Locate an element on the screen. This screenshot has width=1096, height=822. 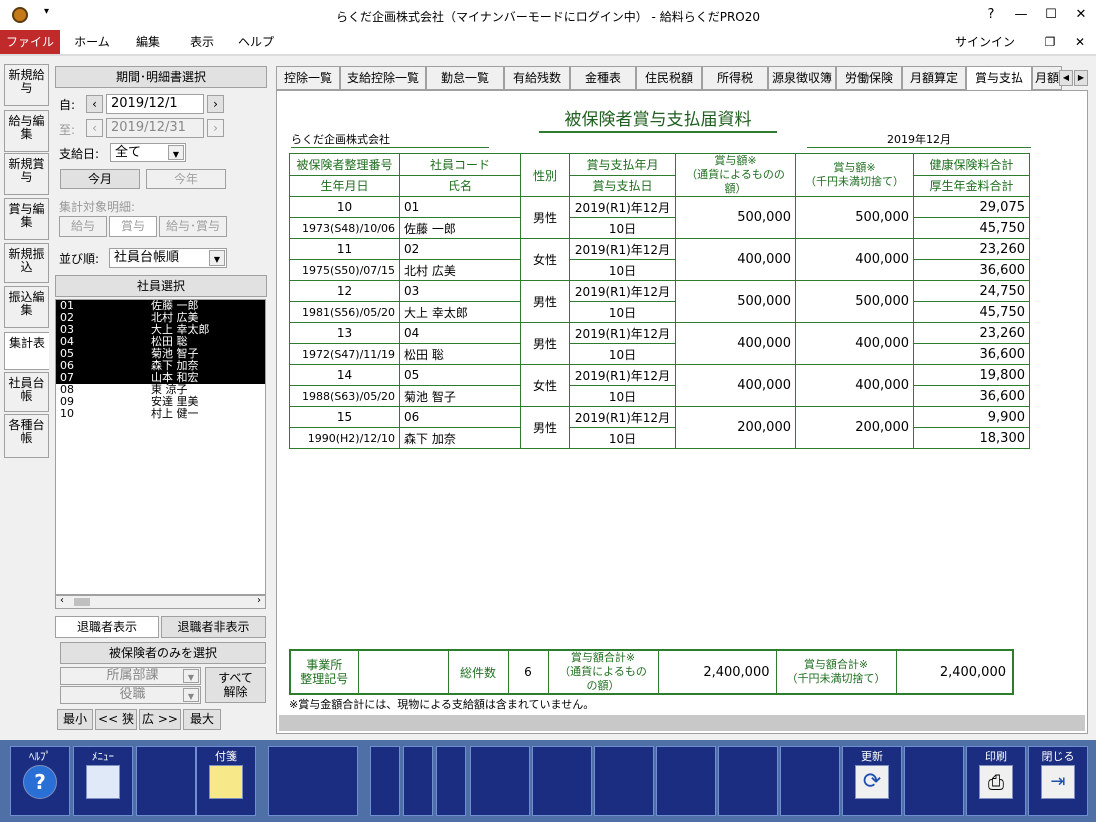
payday-select: 全て ▼ is located at coordinates (148, 152).